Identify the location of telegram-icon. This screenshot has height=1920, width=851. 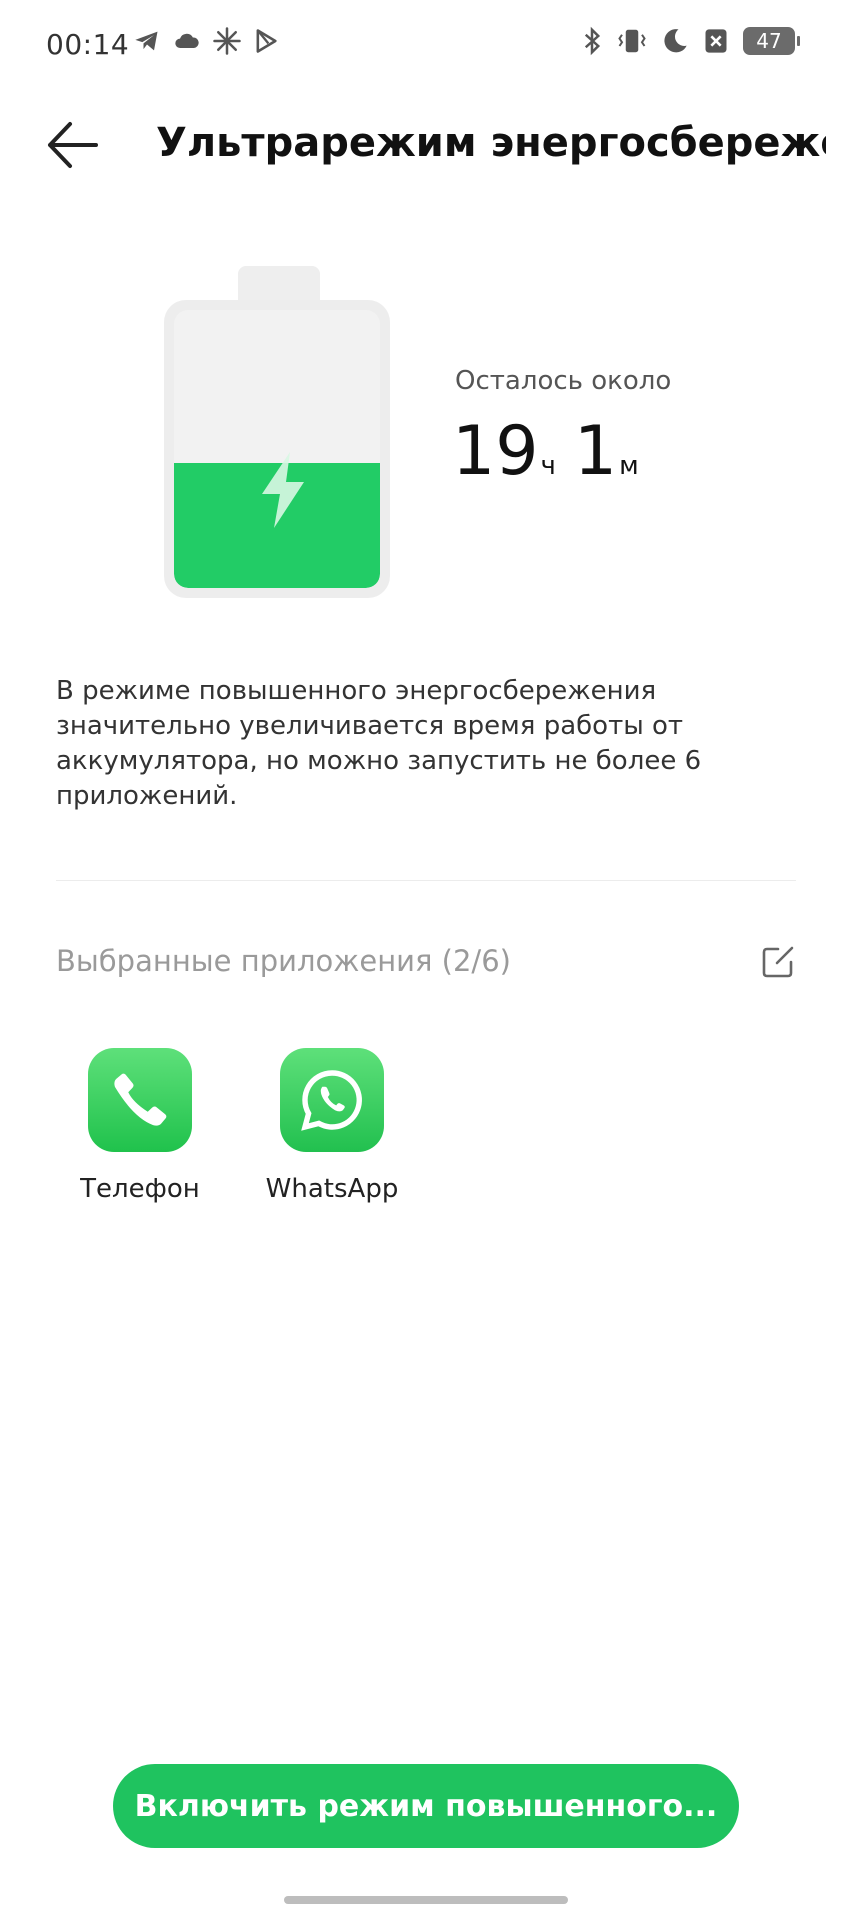
(146, 41).